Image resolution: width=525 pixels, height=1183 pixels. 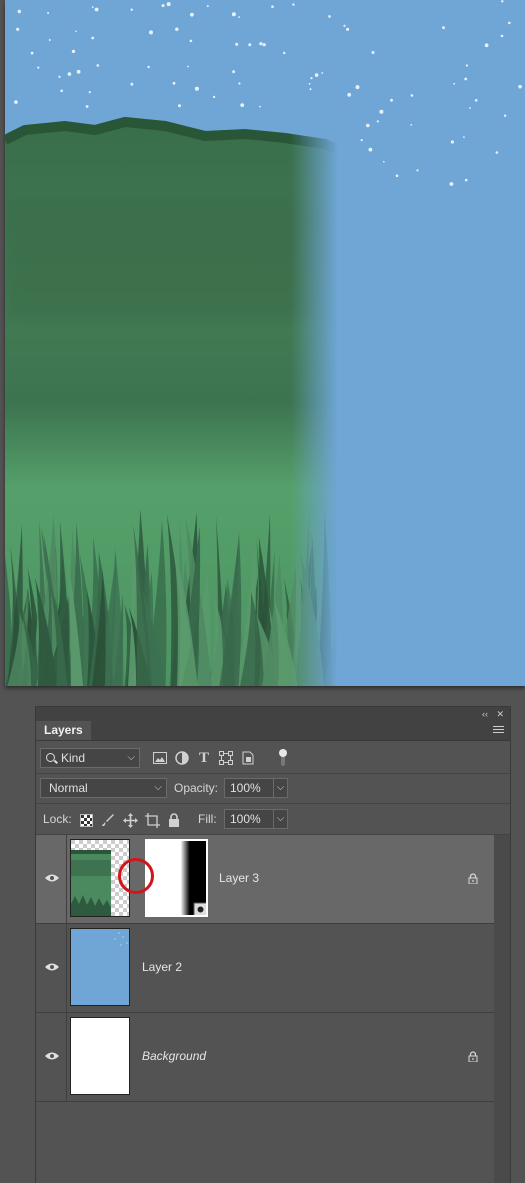 What do you see at coordinates (103, 788) in the screenshot?
I see `blend-mode-dropdown: Normal ⌵` at bounding box center [103, 788].